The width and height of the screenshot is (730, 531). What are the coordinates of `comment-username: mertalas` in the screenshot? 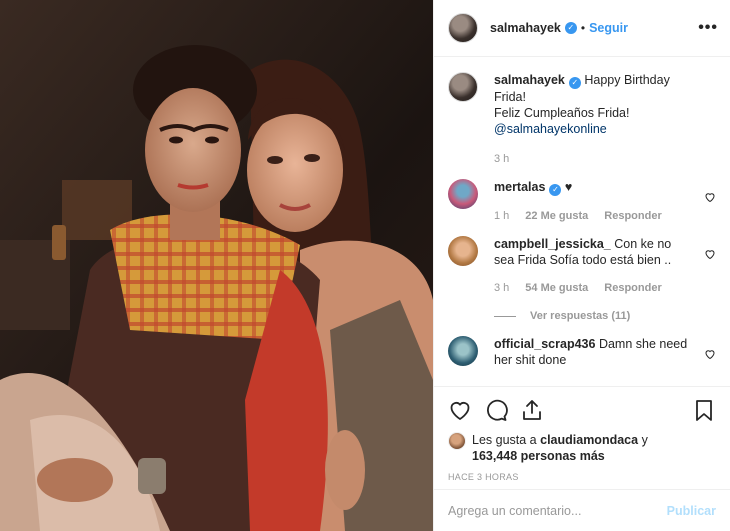 It's located at (519, 187).